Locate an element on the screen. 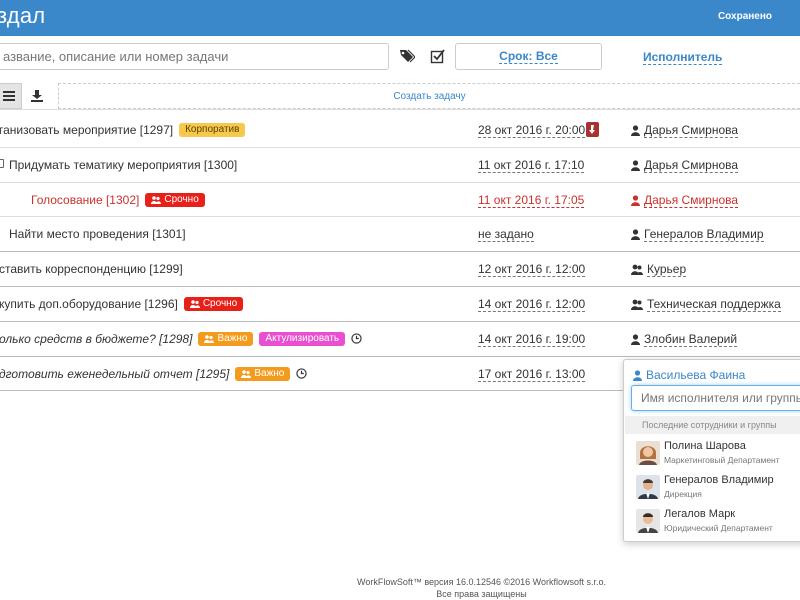 This screenshot has height=600, width=800. task-name: ставить корреспонденцию [1299] is located at coordinates (91, 269).